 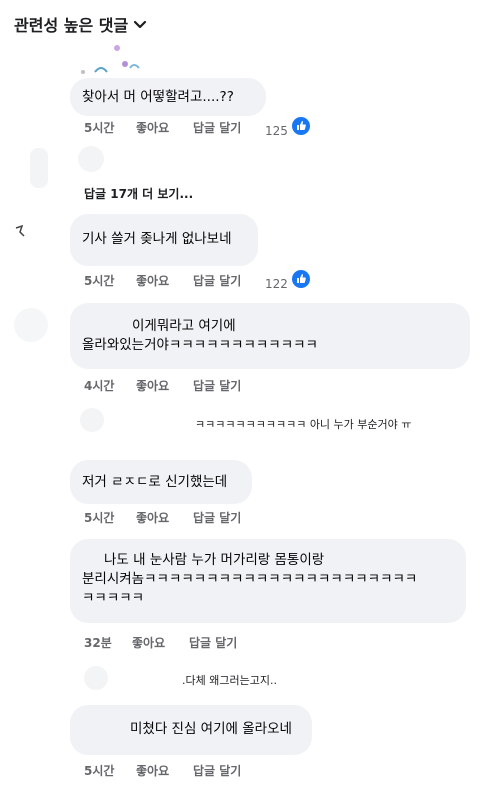 What do you see at coordinates (276, 284) in the screenshot?
I see `reaction-count-value: 122` at bounding box center [276, 284].